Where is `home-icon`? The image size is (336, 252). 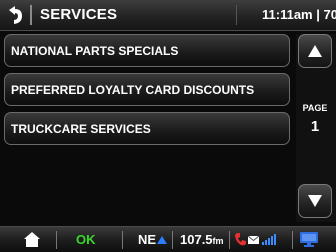
home-icon is located at coordinates (32, 239).